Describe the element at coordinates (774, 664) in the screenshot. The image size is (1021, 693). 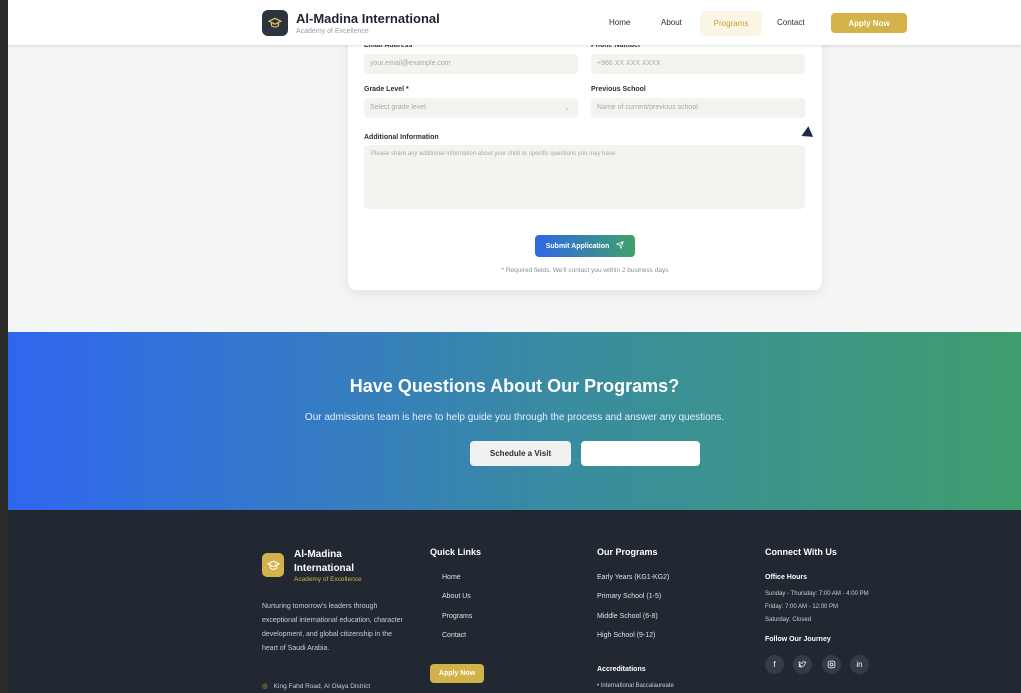
I see `facebook-icon: f` at that location.